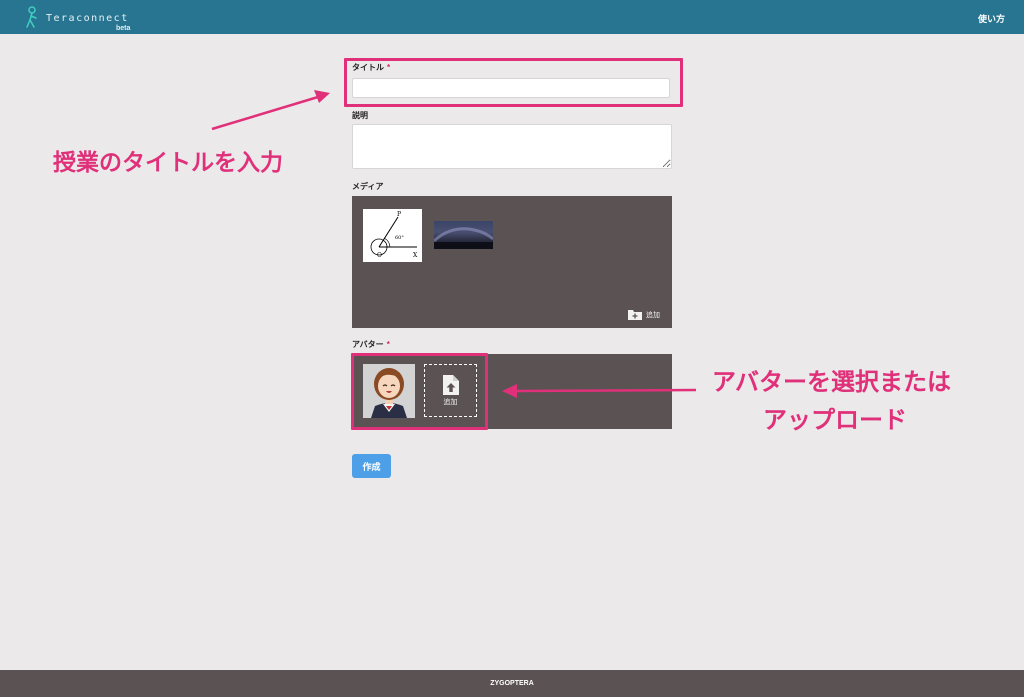 The width and height of the screenshot is (1024, 697). I want to click on description-textarea, so click(512, 146).